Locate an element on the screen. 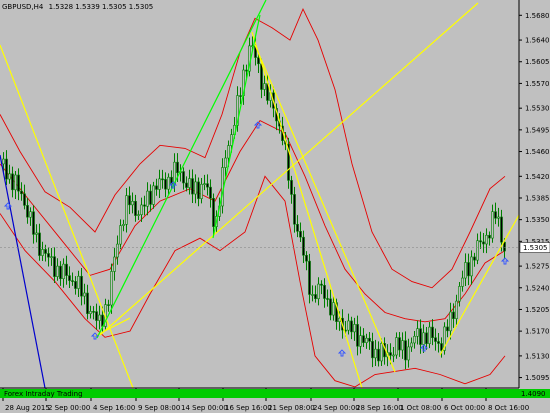  price-tick-label: 1.5240 is located at coordinates (537, 288).